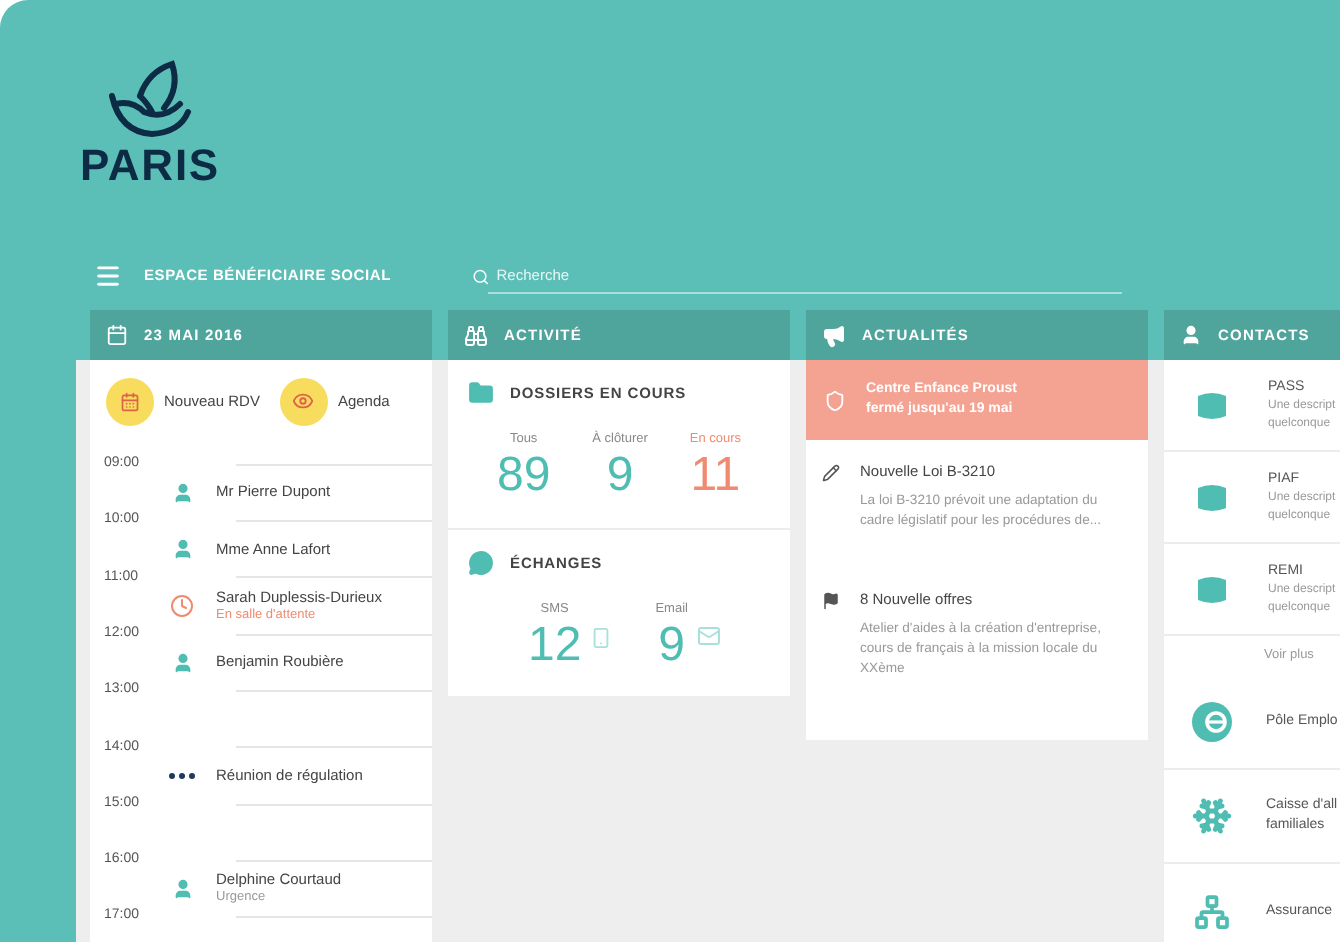 The width and height of the screenshot is (1340, 942). I want to click on network-icon, so click(1212, 911).